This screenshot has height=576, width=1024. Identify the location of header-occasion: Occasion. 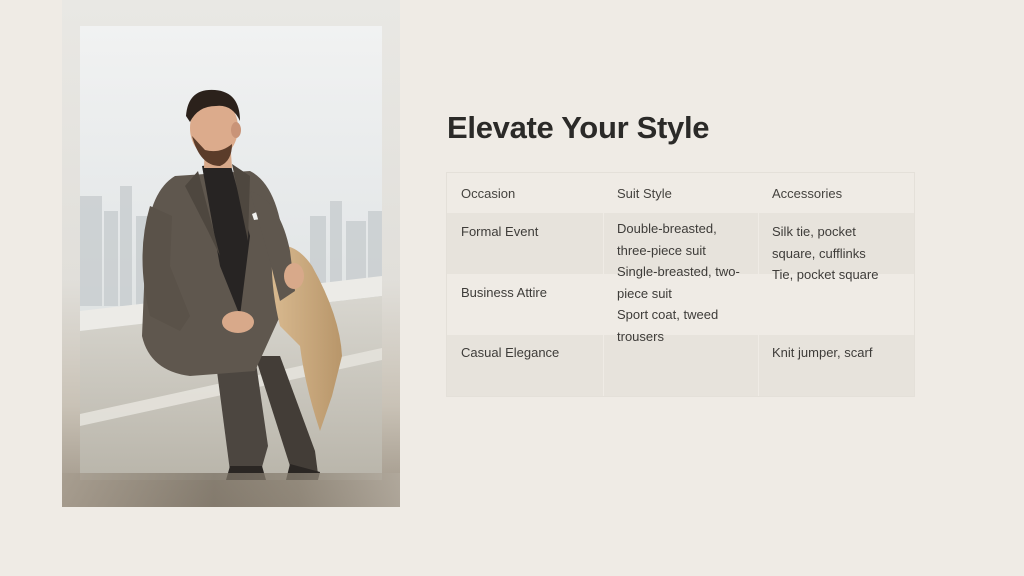
(488, 193).